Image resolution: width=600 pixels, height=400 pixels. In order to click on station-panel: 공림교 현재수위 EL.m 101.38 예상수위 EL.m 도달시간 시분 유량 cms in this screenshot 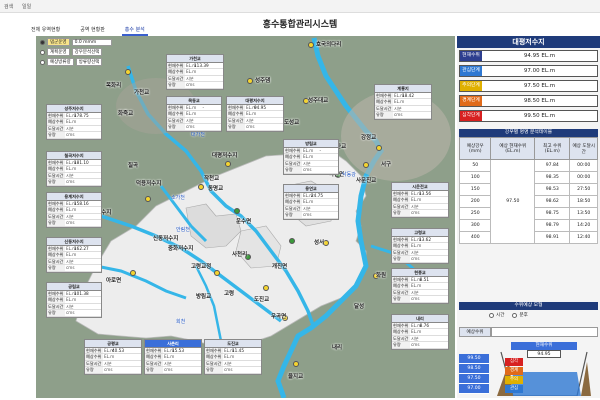, I will do `click(74, 300)`.